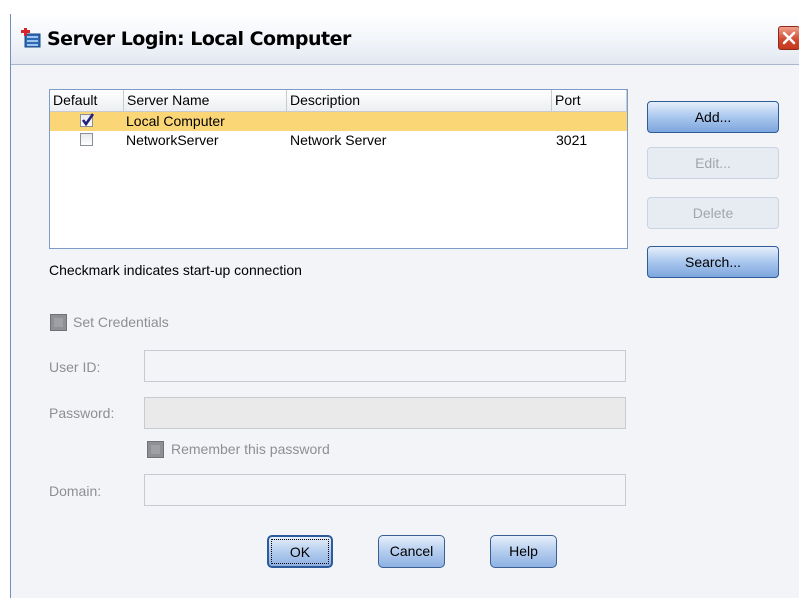 The image size is (799, 598). I want to click on server-name-cell: Local Computer, so click(175, 121).